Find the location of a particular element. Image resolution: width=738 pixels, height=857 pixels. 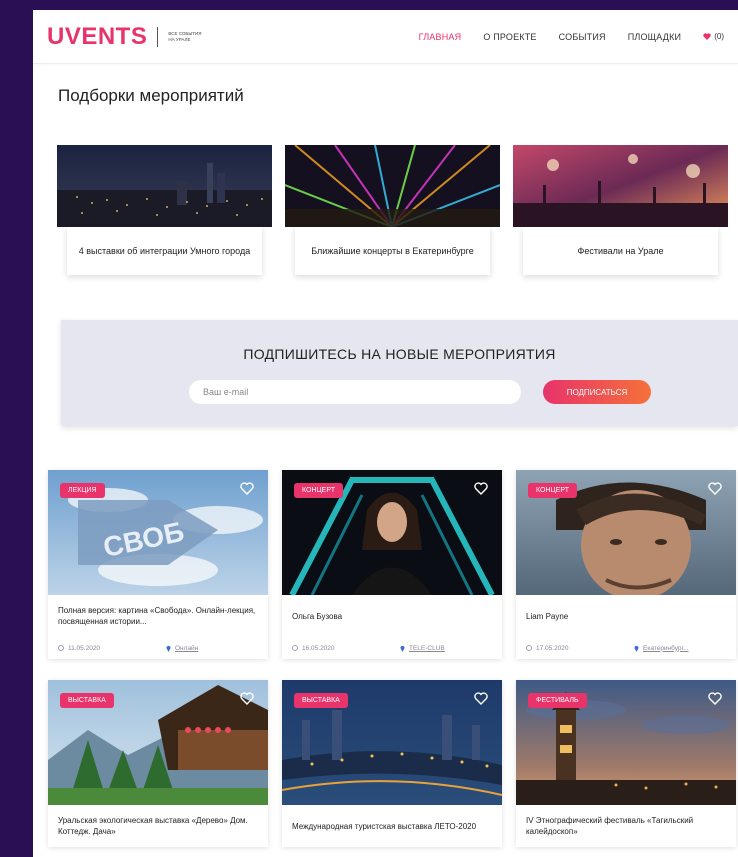

event-place: Онлайн is located at coordinates (182, 648).